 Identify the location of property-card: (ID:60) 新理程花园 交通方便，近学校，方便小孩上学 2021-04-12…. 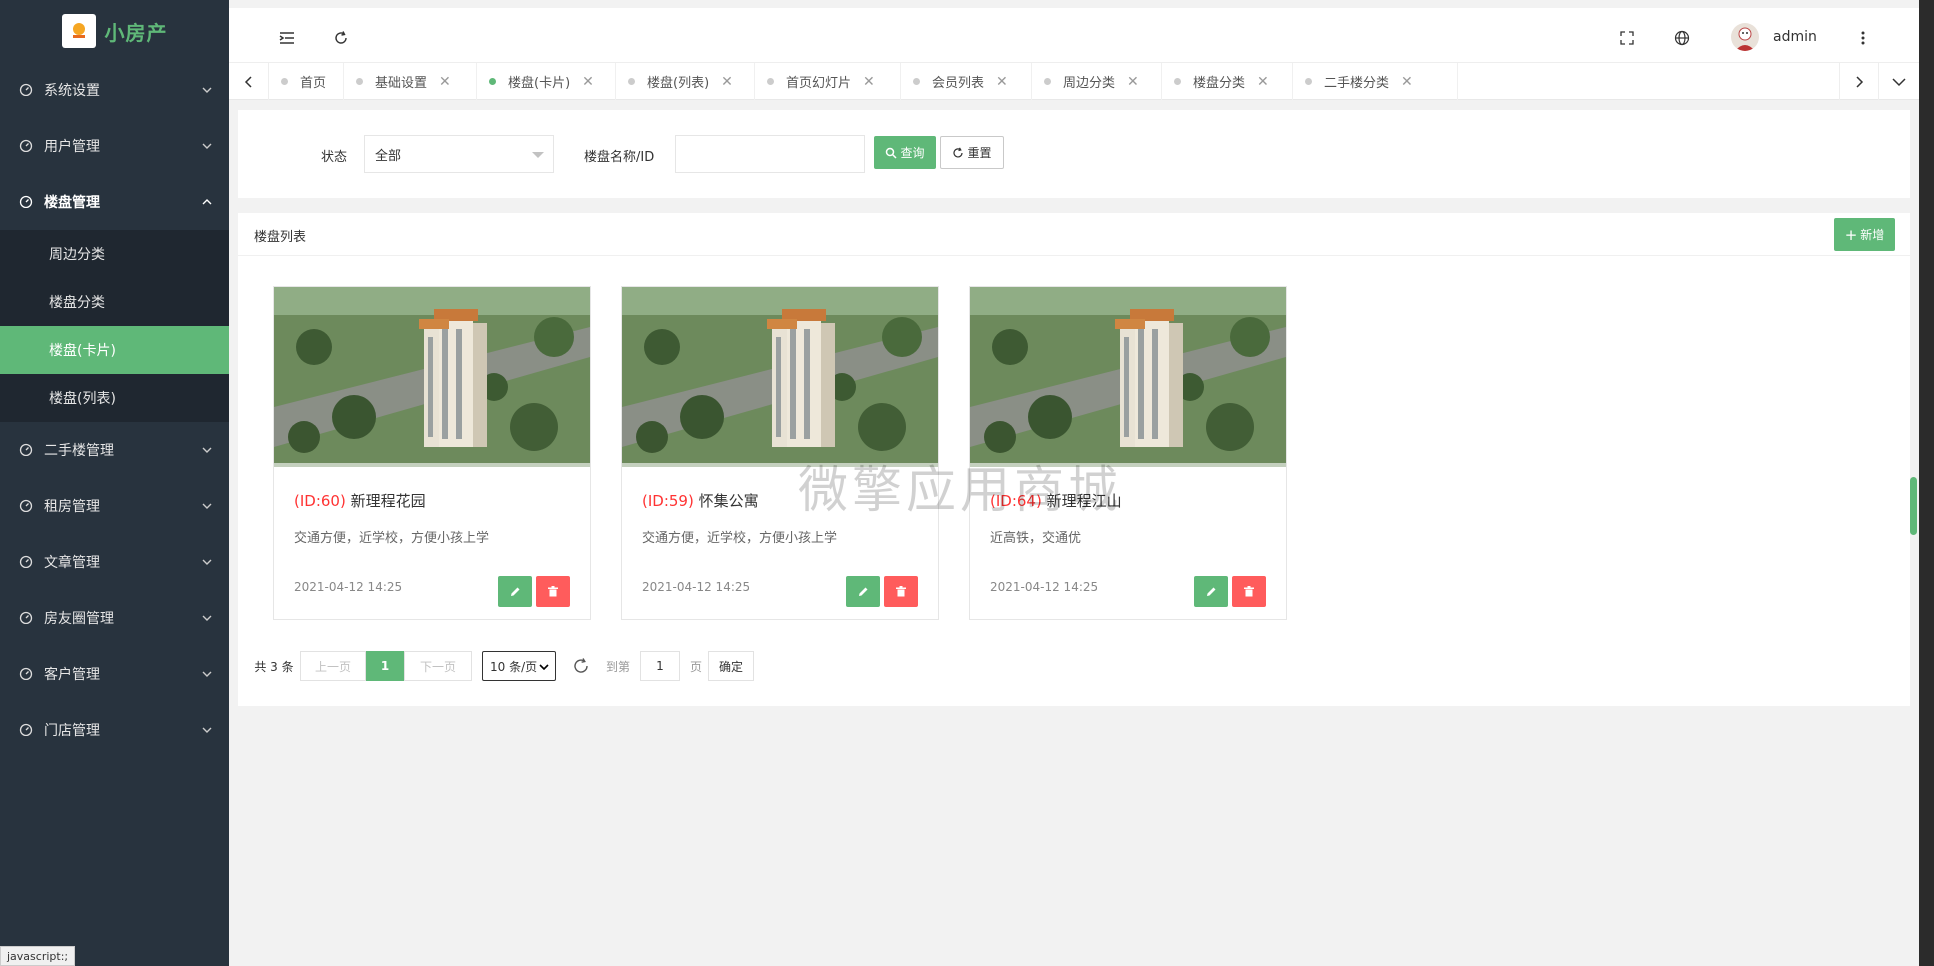
(432, 453).